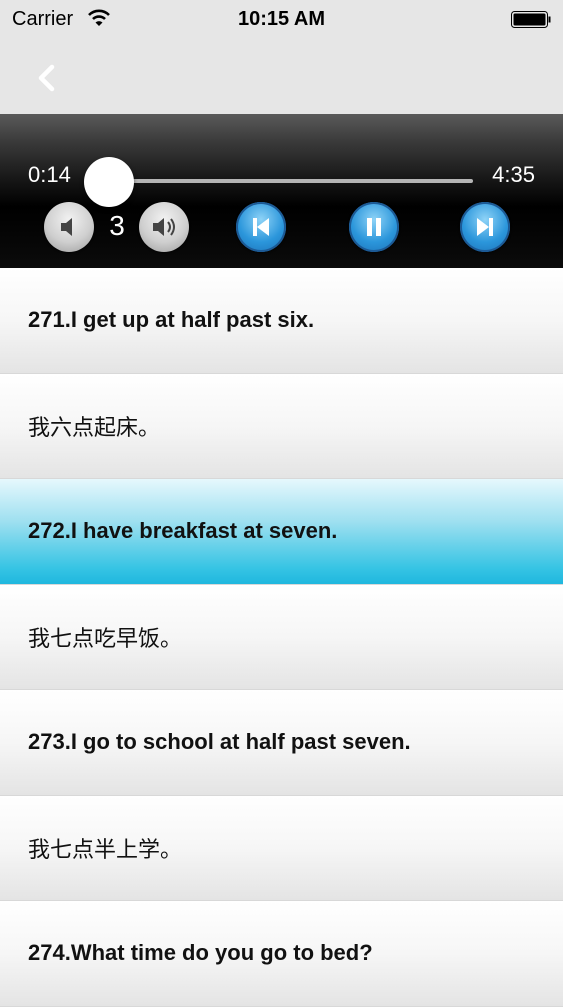 The height and width of the screenshot is (1007, 563). I want to click on back-button, so click(48, 78).